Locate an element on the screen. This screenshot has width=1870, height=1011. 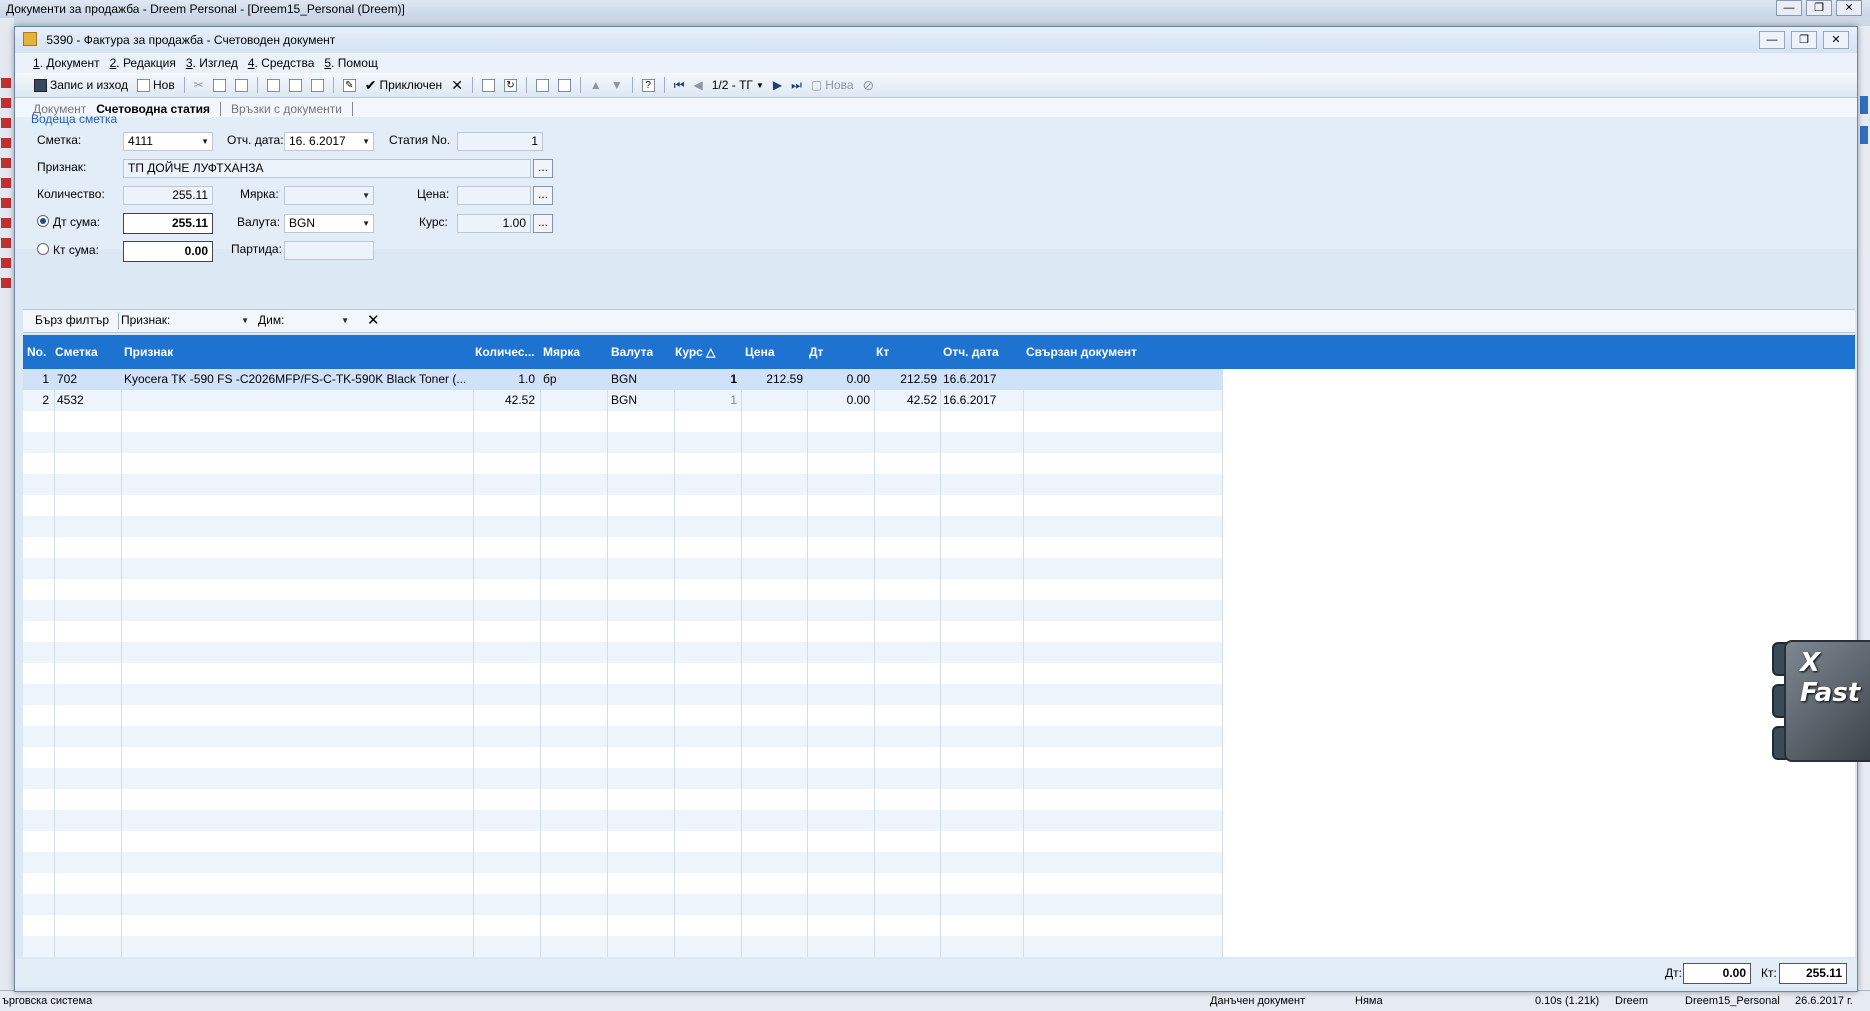
cancel-button: ✕ is located at coordinates (457, 85).